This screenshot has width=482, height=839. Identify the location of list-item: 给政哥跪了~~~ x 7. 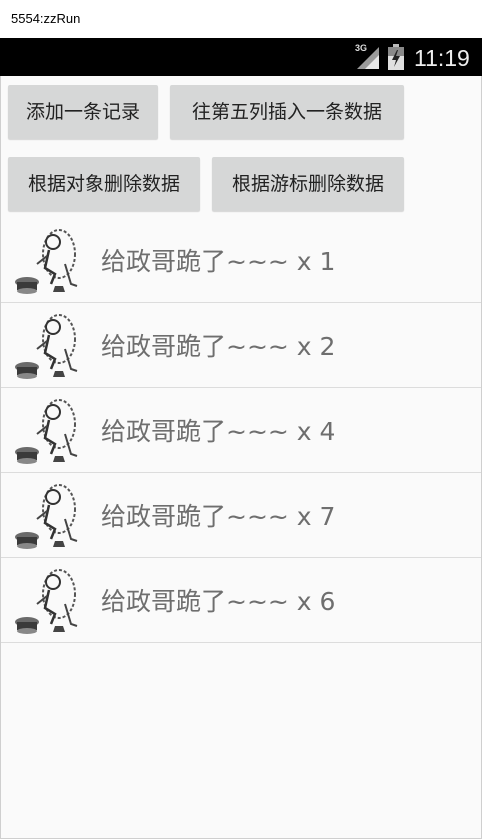
(241, 515).